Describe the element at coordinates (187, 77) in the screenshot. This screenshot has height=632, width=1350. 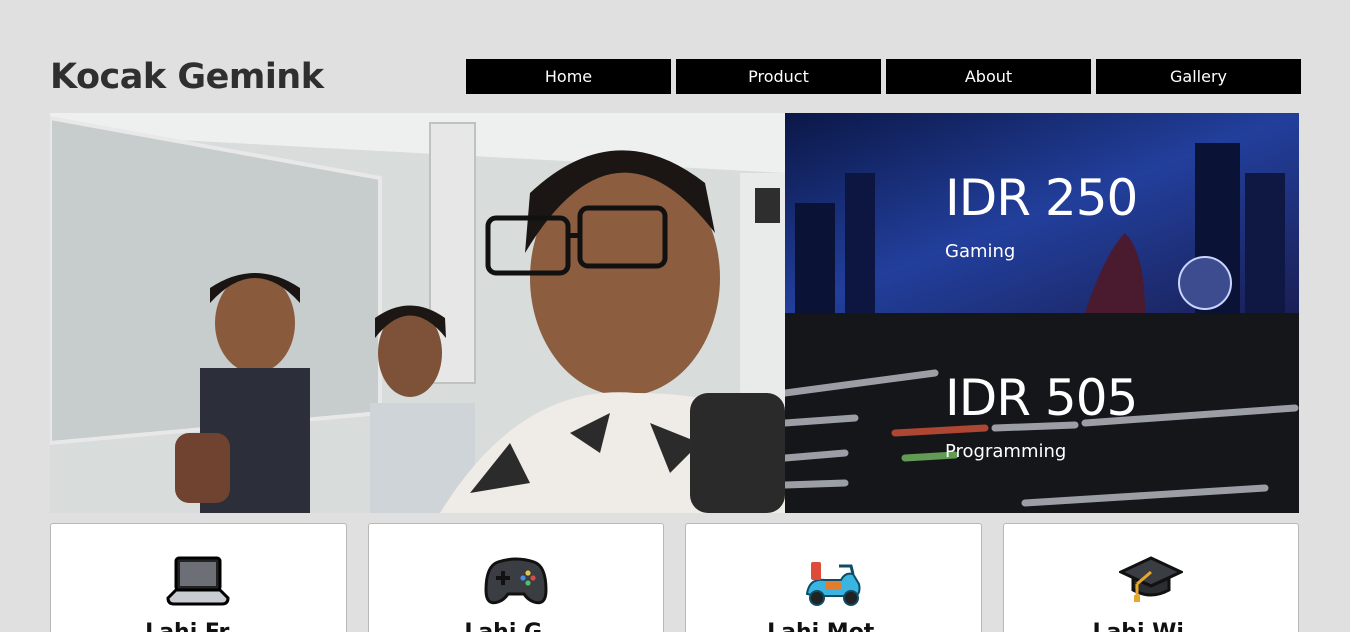
I see `site-brand: Kocak Gemink` at that location.